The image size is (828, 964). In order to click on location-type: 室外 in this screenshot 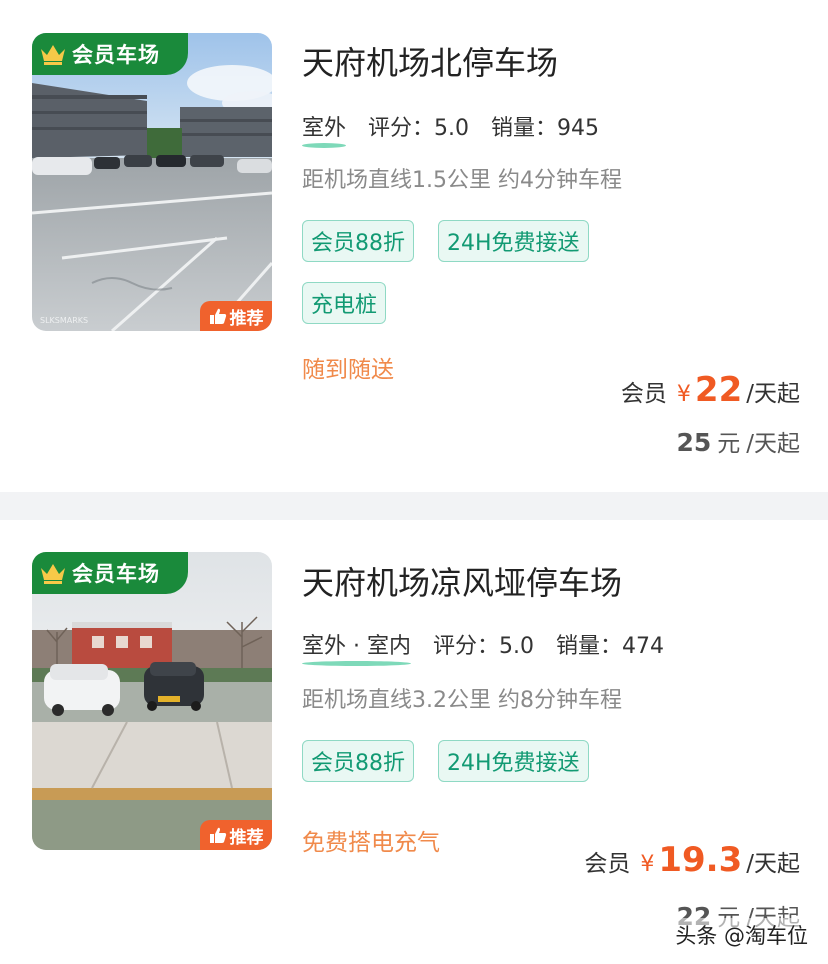, I will do `click(324, 129)`.